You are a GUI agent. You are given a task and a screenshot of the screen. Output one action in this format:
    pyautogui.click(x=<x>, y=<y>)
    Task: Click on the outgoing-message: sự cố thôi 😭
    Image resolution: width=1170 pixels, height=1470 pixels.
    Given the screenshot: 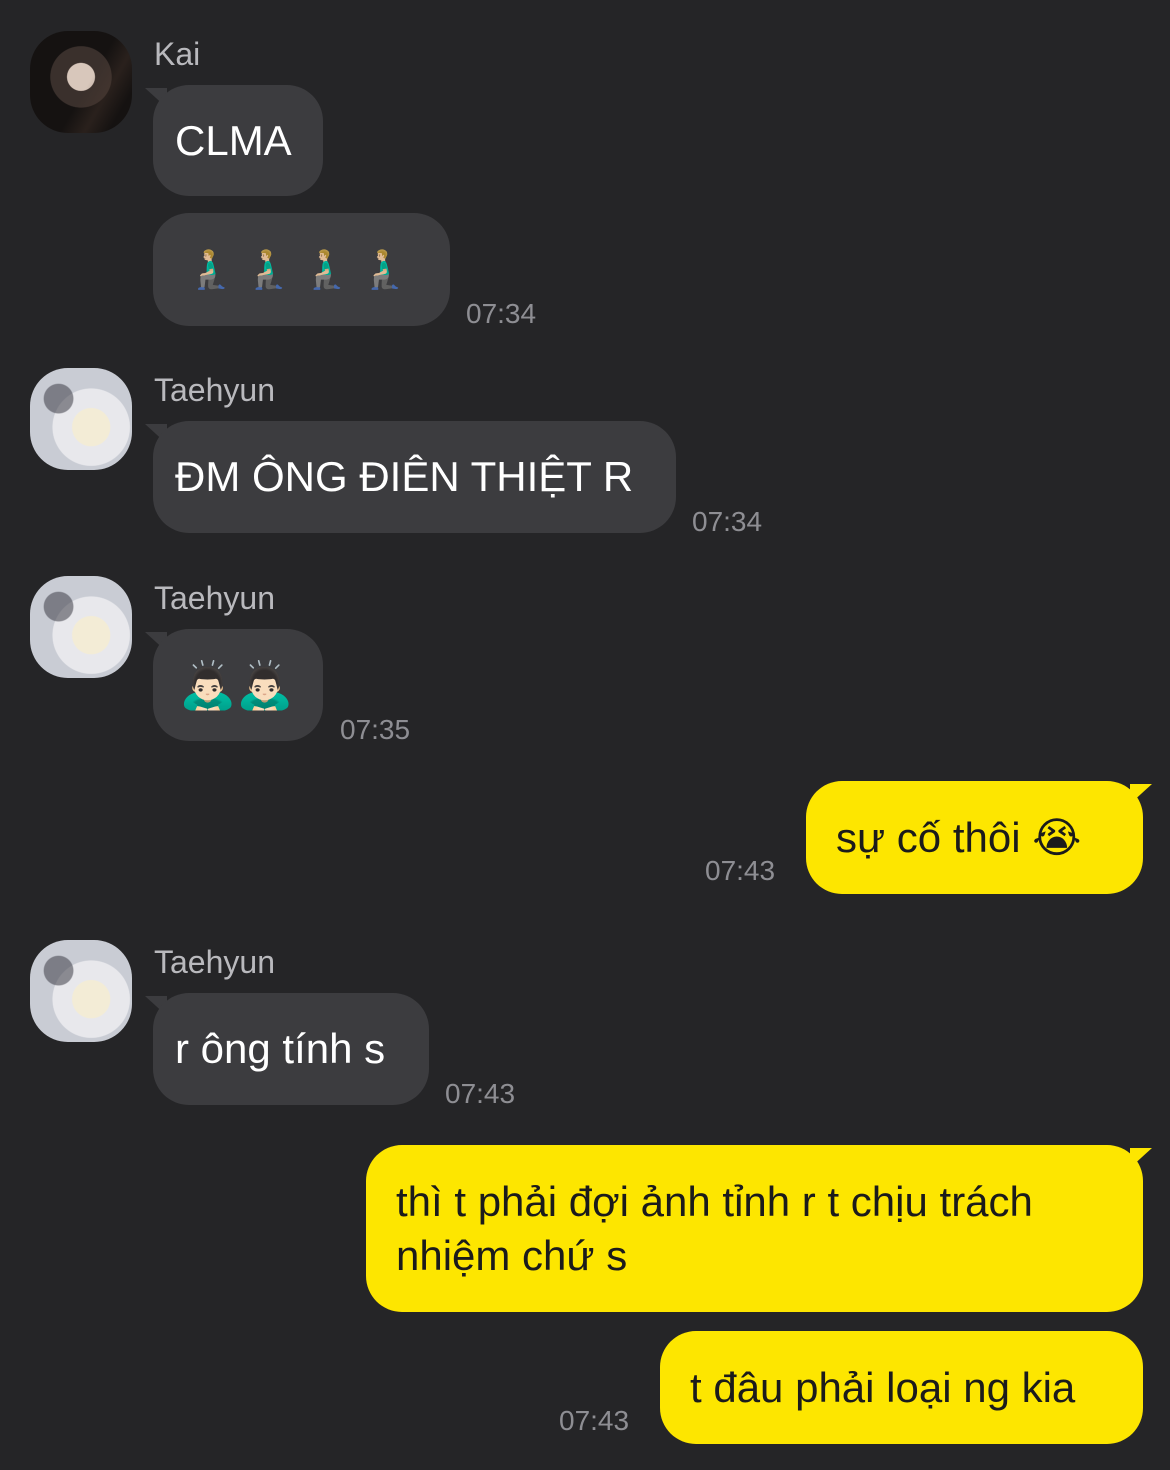 What is the action you would take?
    pyautogui.click(x=974, y=837)
    